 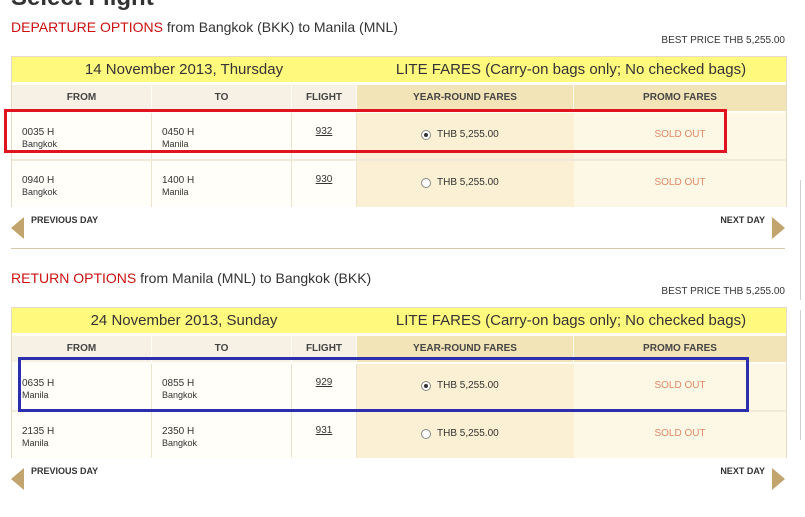 I want to click on return-best-price: BEST PRICE THB 5,255.00, so click(x=723, y=291).